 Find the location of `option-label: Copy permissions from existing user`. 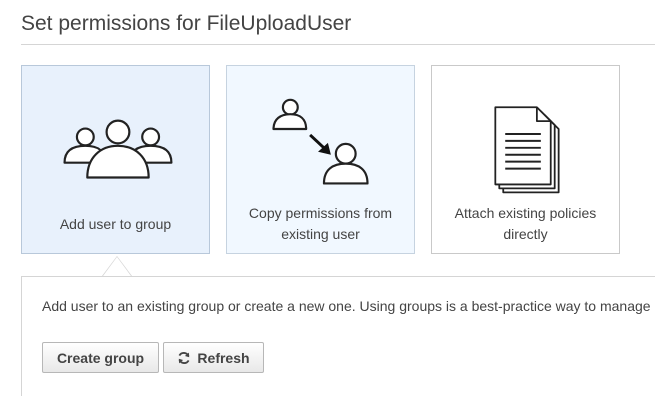

option-label: Copy permissions from existing user is located at coordinates (320, 224).